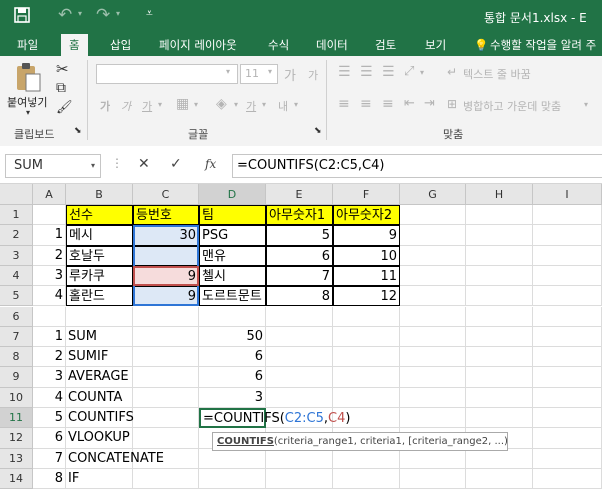  What do you see at coordinates (318, 131) in the screenshot?
I see `font-launcher-icon: ⬊` at bounding box center [318, 131].